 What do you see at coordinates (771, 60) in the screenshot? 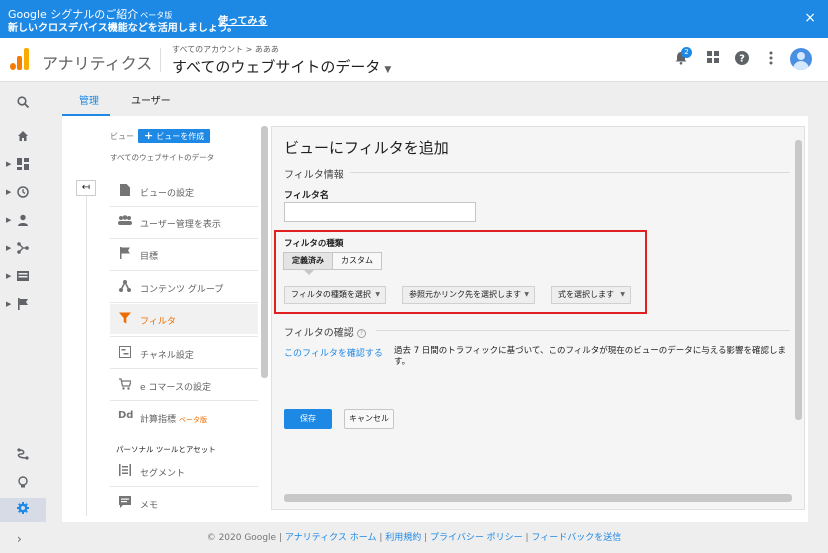
I see `more-vert-icon` at bounding box center [771, 60].